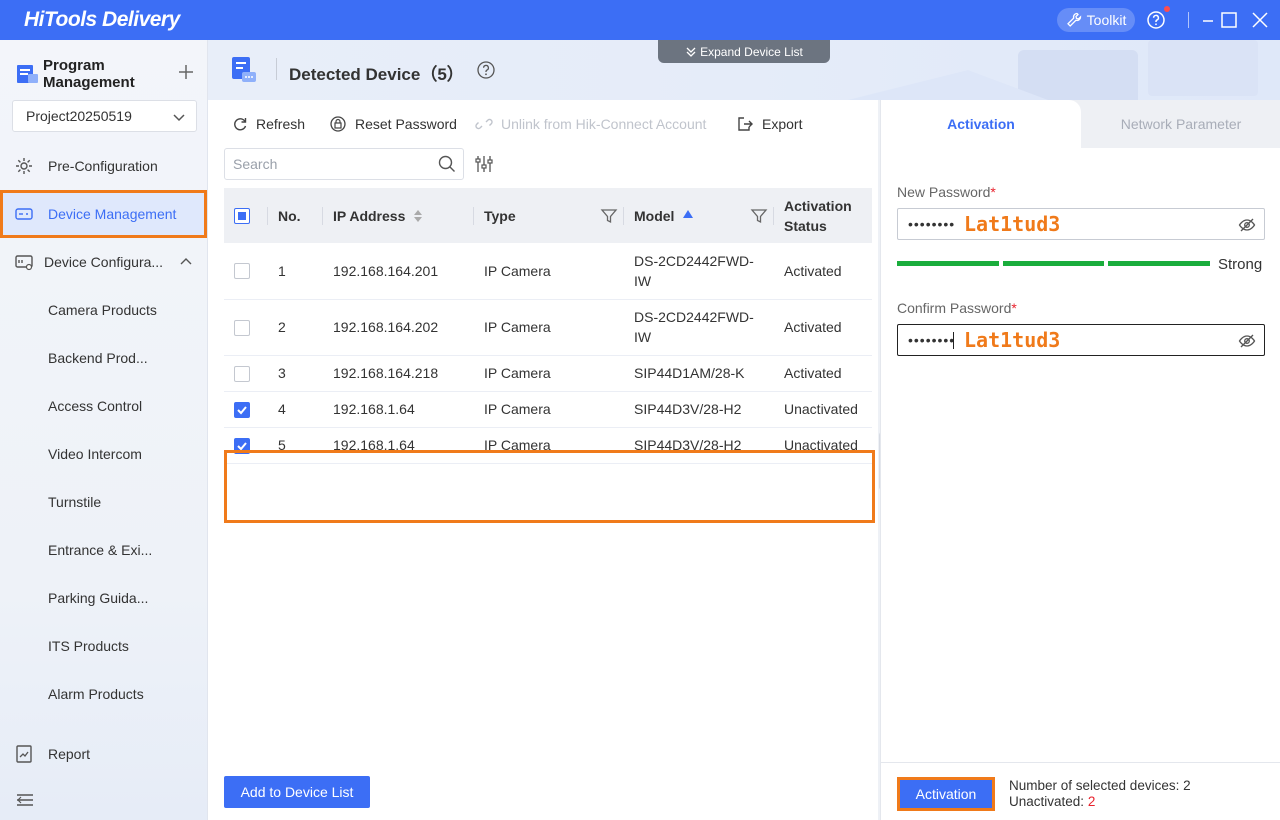  What do you see at coordinates (398, 373) in the screenshot?
I see `row-ip: 192.168.164.218` at bounding box center [398, 373].